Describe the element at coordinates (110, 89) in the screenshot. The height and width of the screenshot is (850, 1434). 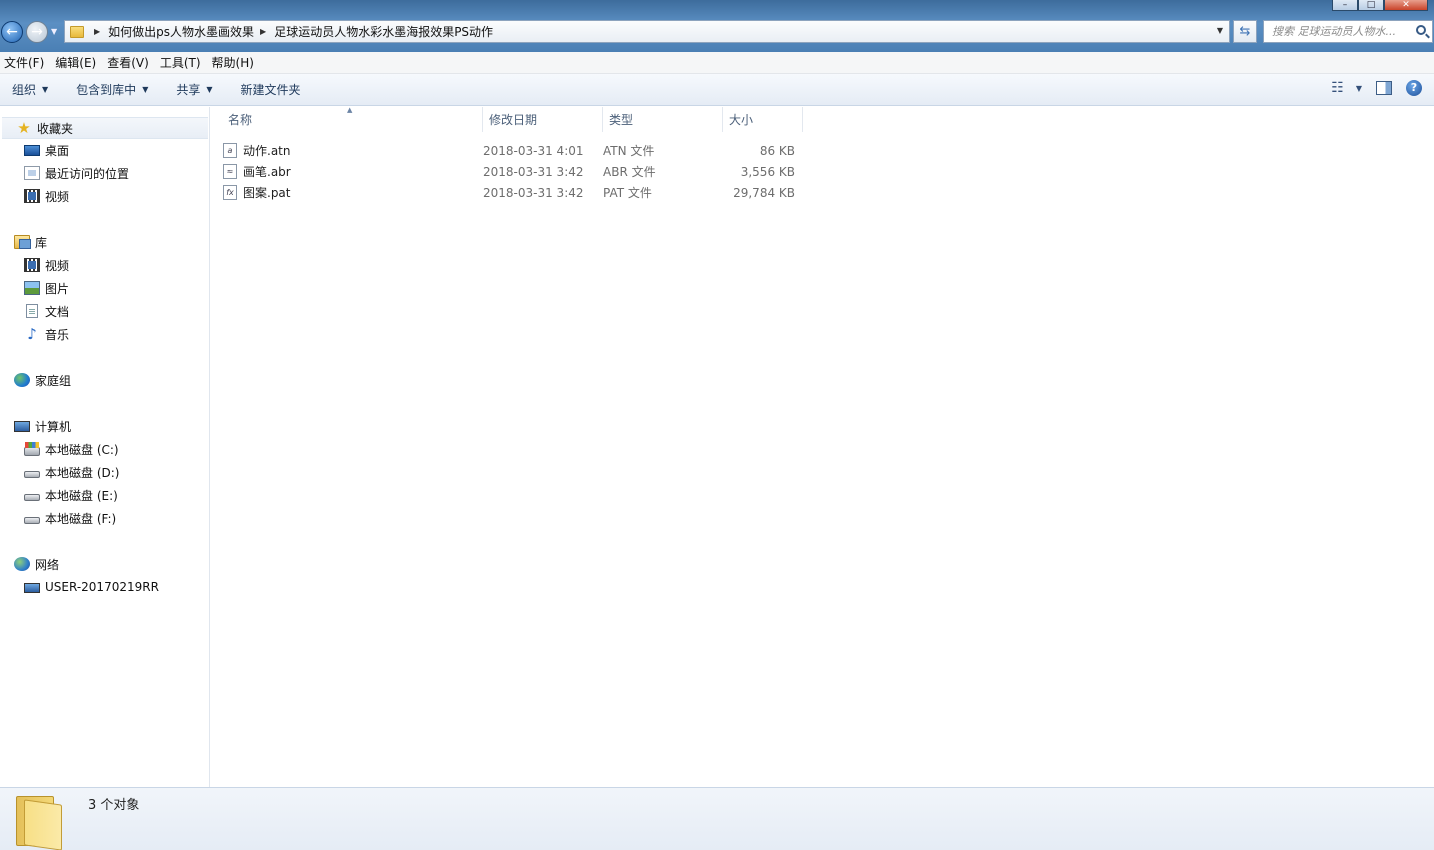
I see `include-in-library-button: 包含到库中 ▼` at that location.